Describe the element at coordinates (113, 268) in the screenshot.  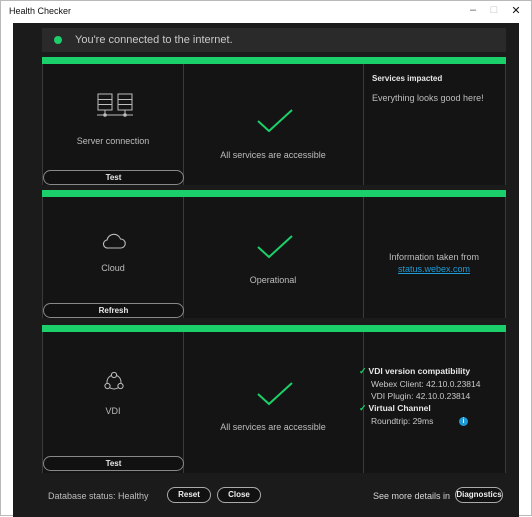
I see `cloud-label: Cloud` at that location.